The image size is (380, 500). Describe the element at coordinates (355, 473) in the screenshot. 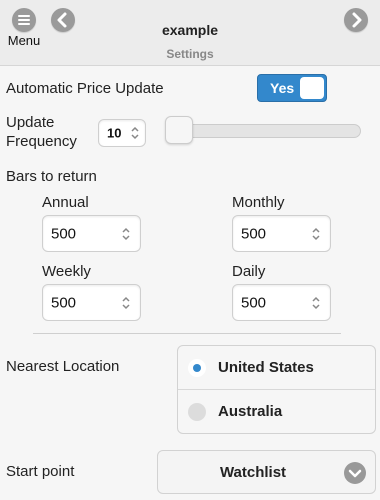

I see `chevron-down-icon` at that location.